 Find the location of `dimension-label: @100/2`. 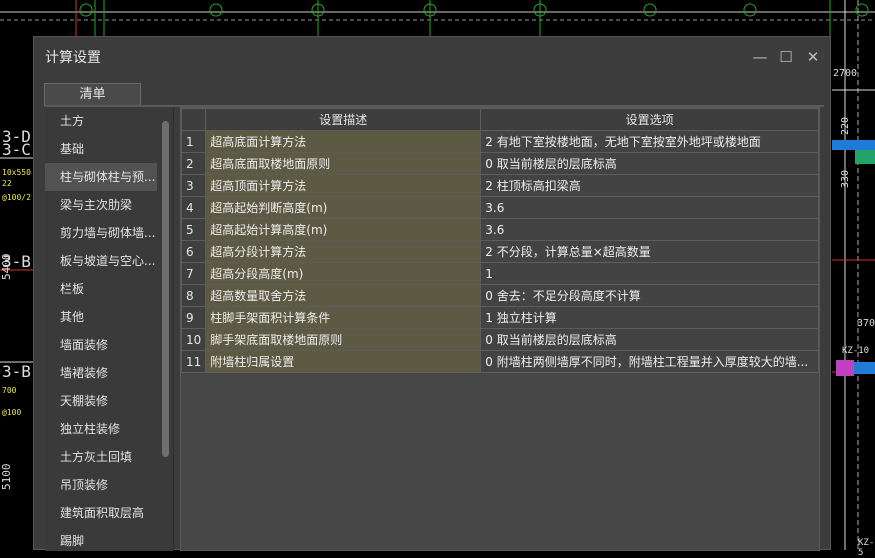

dimension-label: @100/2 is located at coordinates (16, 197).